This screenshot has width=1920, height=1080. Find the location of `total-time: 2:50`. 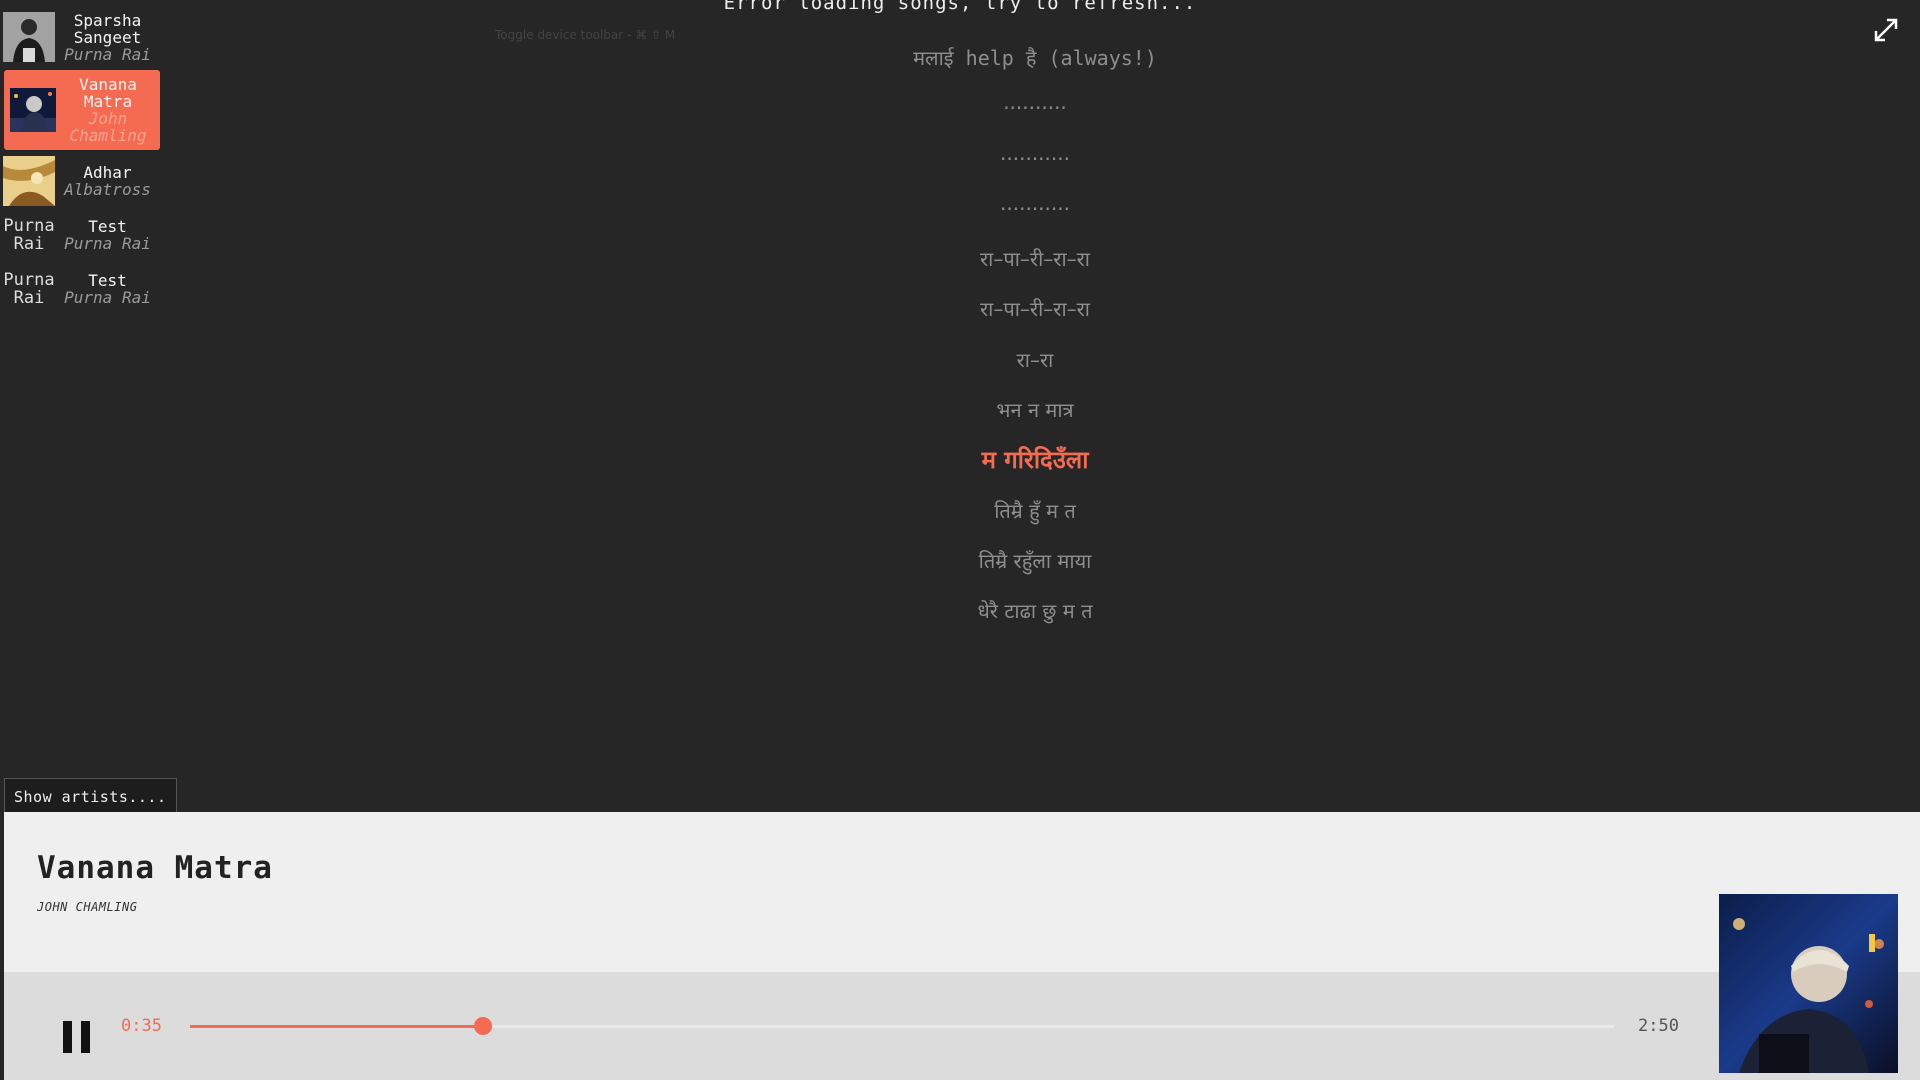

total-time: 2:50 is located at coordinates (1658, 1026).